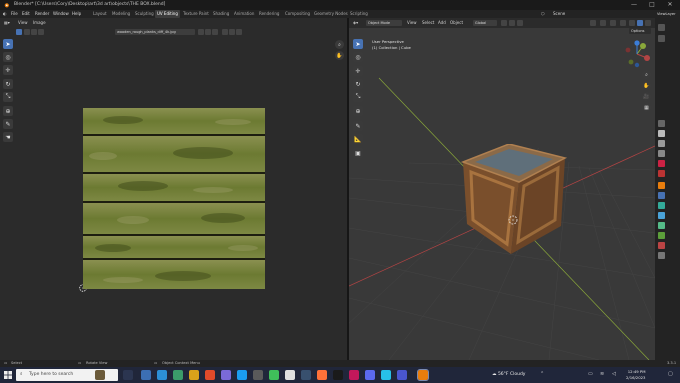 Image resolution: width=680 pixels, height=383 pixels. I want to click on annotate-3d-tool-icon: ✎, so click(358, 126).